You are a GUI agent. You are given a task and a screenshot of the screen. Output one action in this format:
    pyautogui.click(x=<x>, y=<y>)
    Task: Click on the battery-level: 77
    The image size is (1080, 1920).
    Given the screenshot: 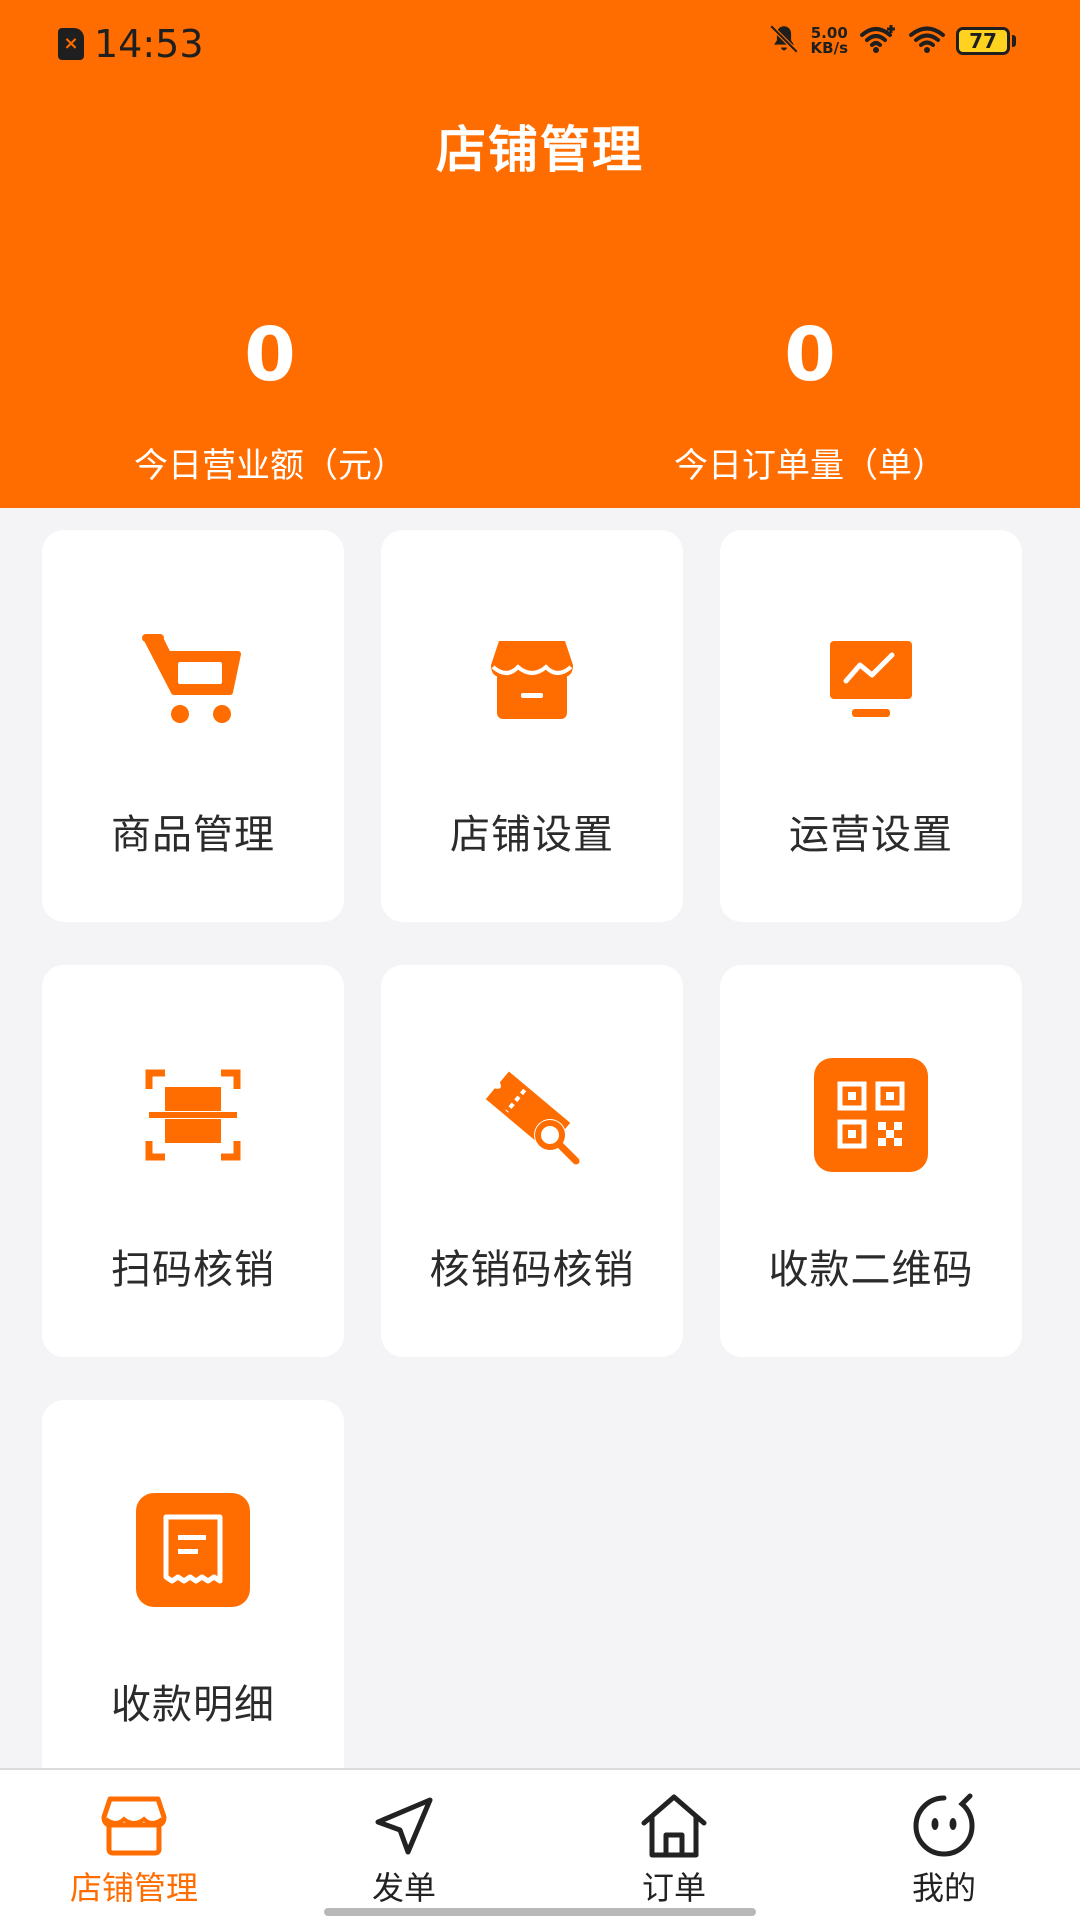 What is the action you would take?
    pyautogui.click(x=983, y=41)
    